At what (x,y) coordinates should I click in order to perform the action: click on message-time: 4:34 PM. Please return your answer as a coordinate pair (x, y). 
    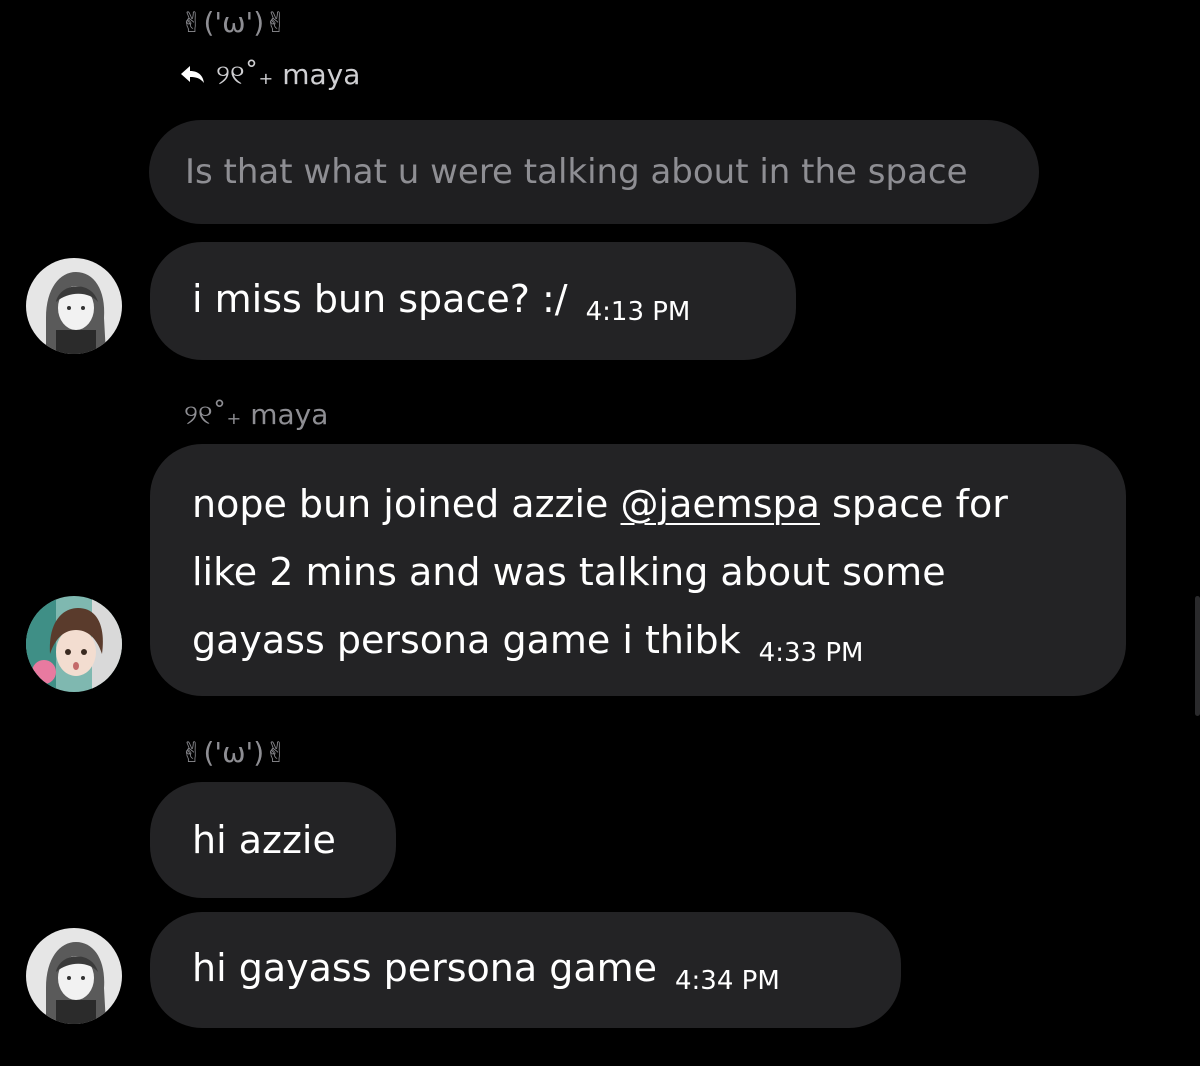
    Looking at the image, I should click on (727, 981).